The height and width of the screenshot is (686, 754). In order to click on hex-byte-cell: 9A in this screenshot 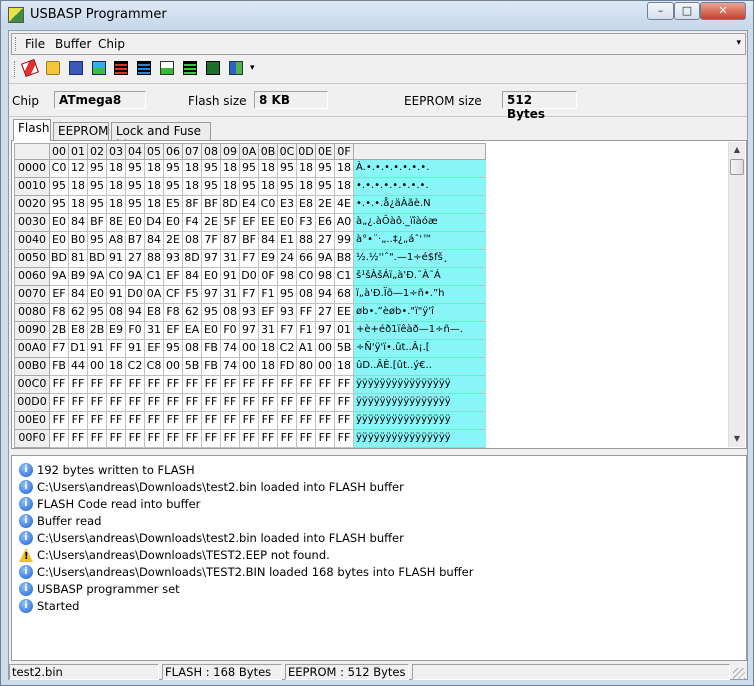, I will do `click(59, 277)`.